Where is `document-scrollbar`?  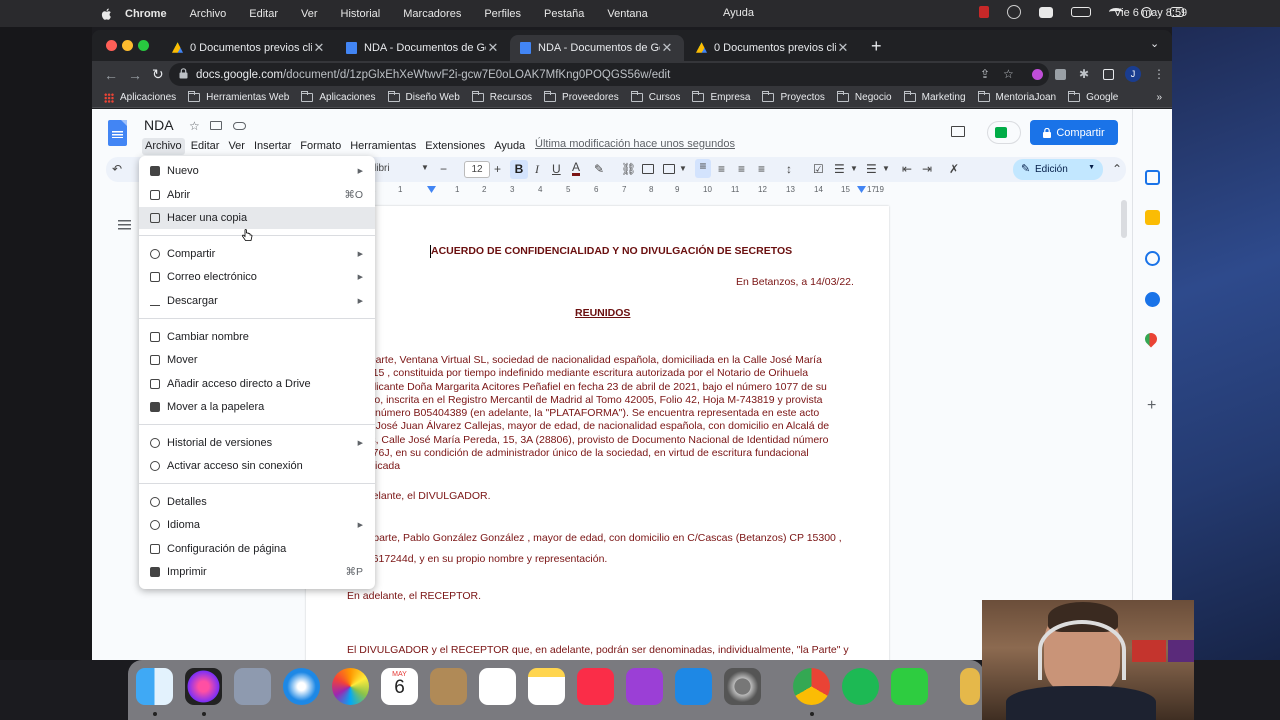
document-scrollbar is located at coordinates (1124, 430).